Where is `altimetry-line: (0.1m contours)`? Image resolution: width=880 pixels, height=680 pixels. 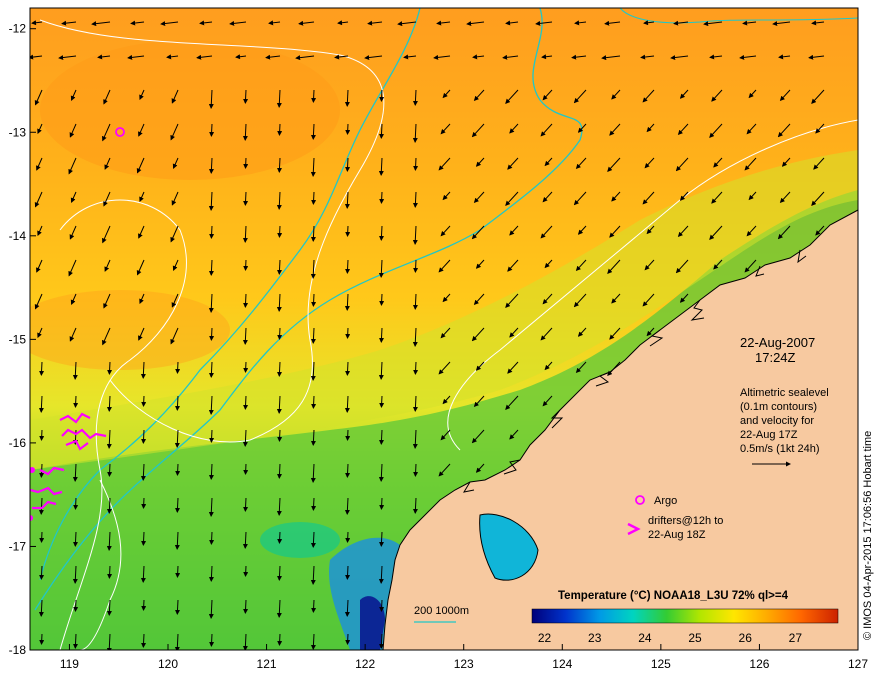 altimetry-line: (0.1m contours) is located at coordinates (778, 407).